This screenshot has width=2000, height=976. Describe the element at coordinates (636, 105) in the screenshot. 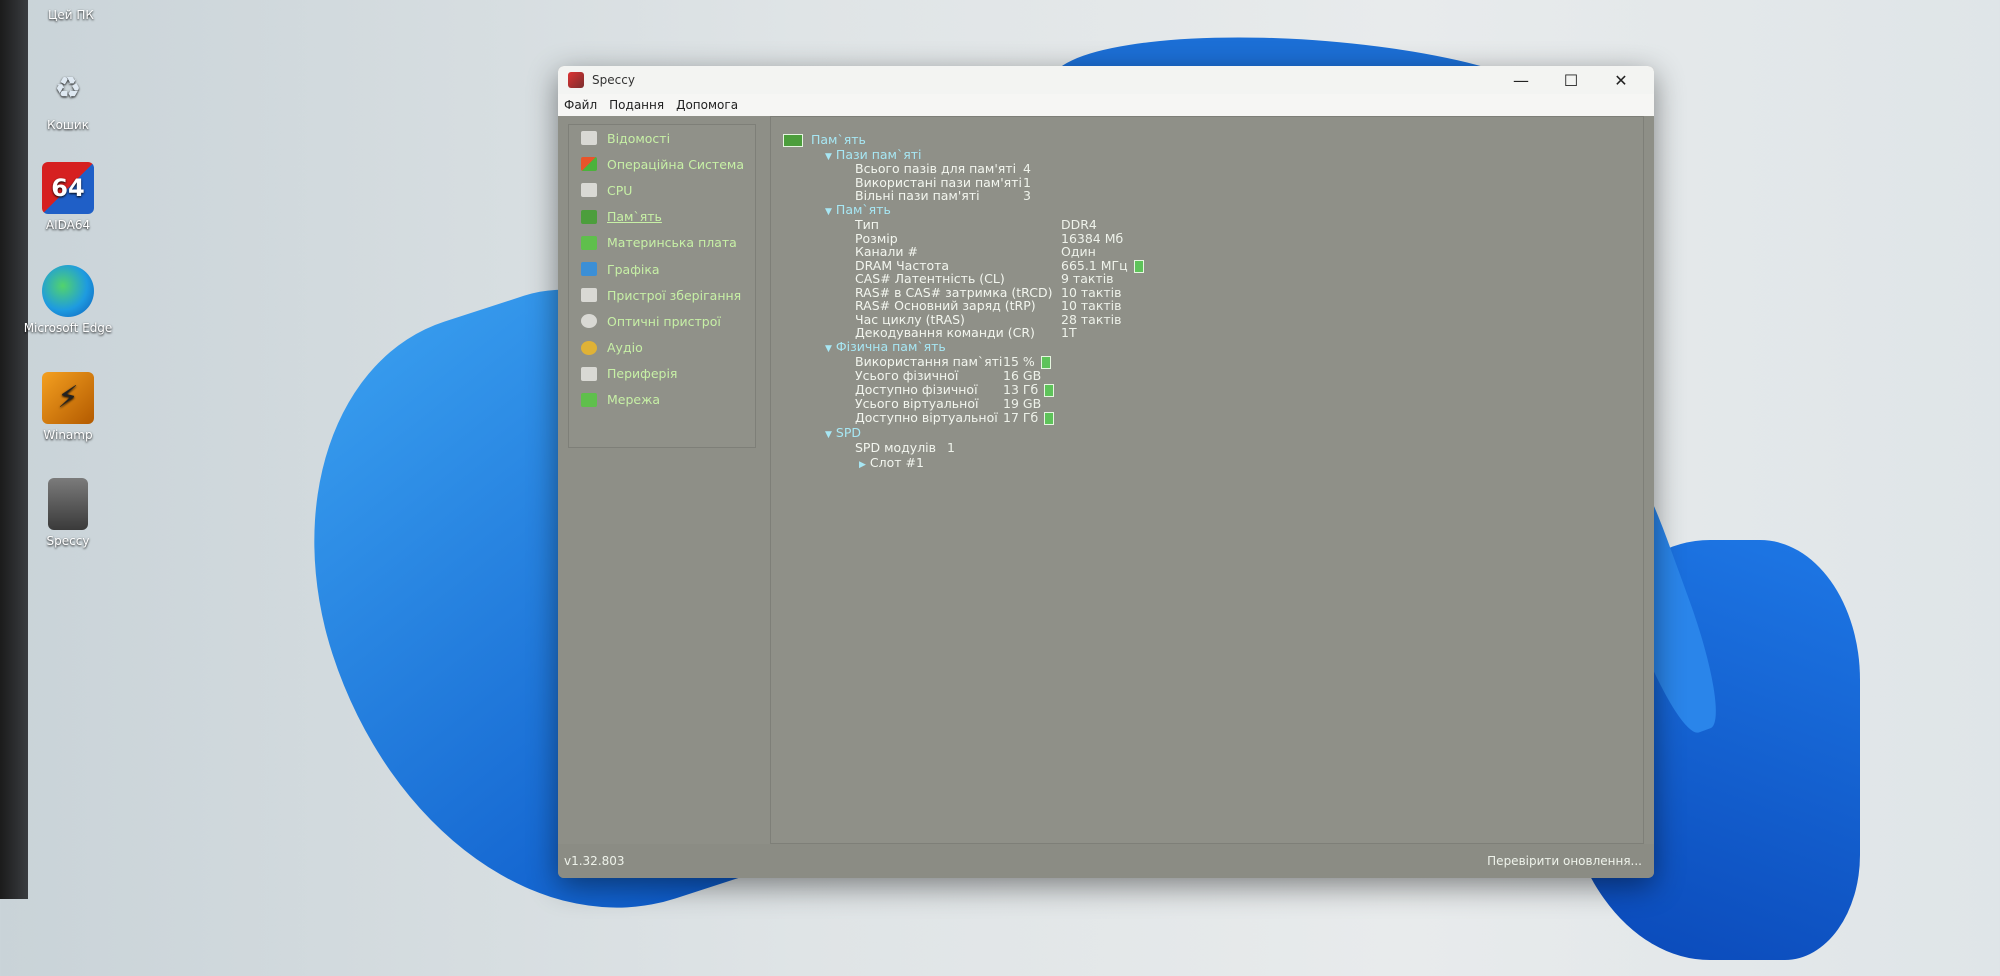

I see `menu-view: Подання` at that location.